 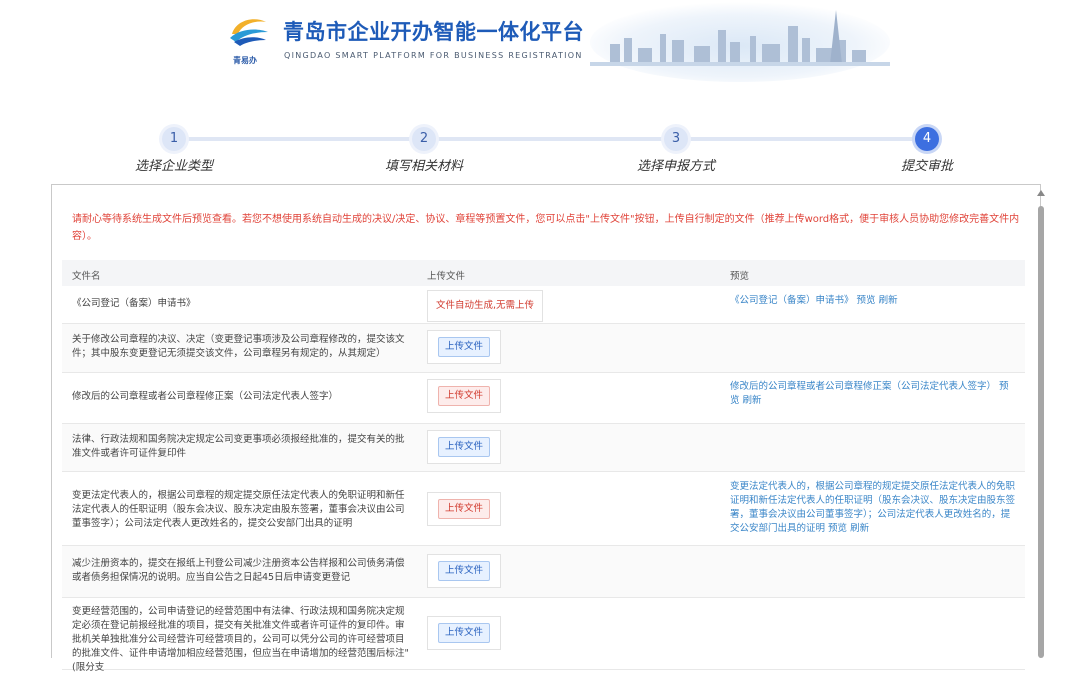 What do you see at coordinates (740, 276) in the screenshot?
I see `column-header-preview: 预览` at bounding box center [740, 276].